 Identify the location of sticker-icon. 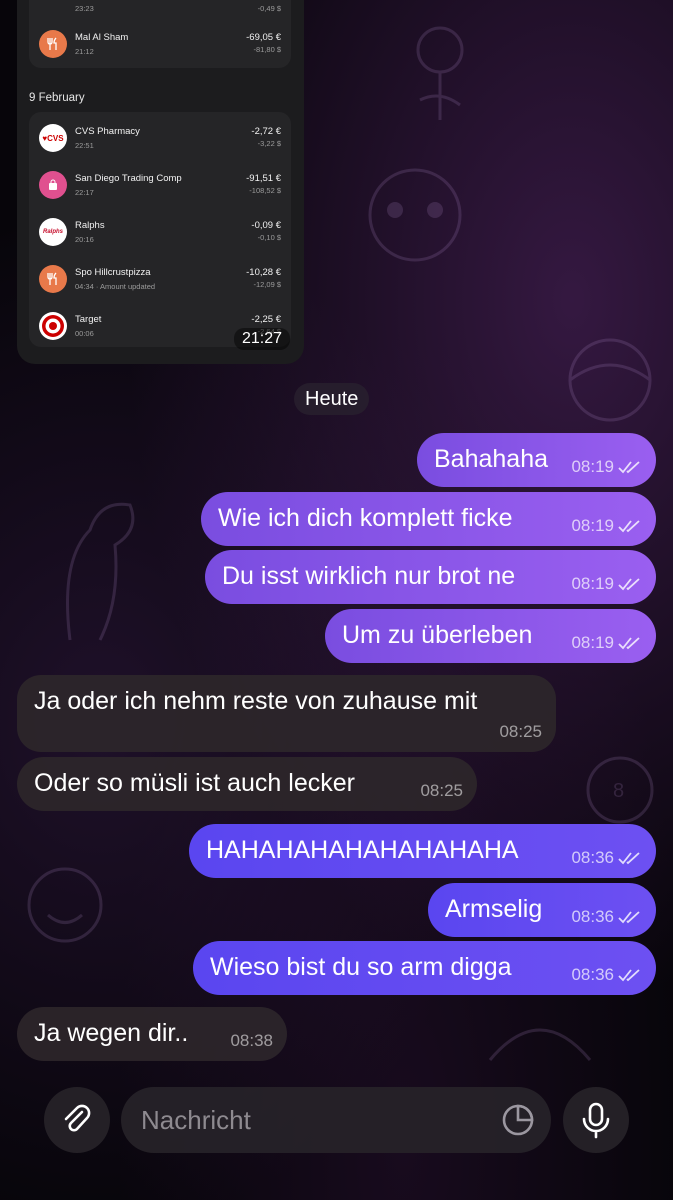
(518, 1120).